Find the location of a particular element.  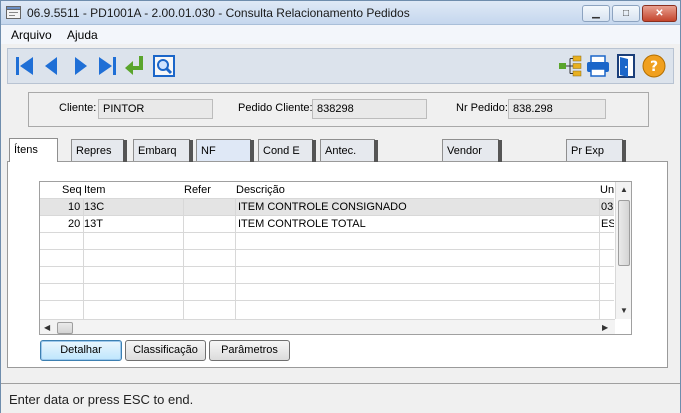

previous-record-icon is located at coordinates (52, 66).